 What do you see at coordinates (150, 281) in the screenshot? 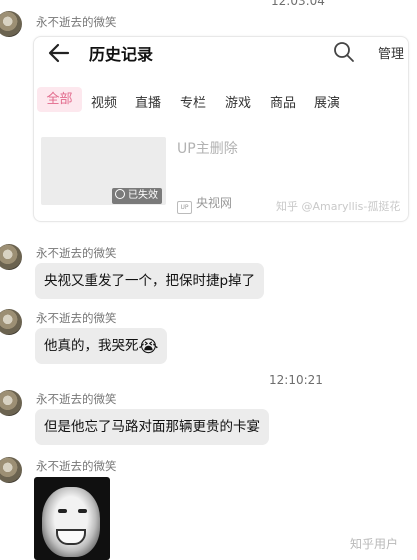
I see `message-bubble: 央视又重发了一个，把保时捷p掉了` at bounding box center [150, 281].